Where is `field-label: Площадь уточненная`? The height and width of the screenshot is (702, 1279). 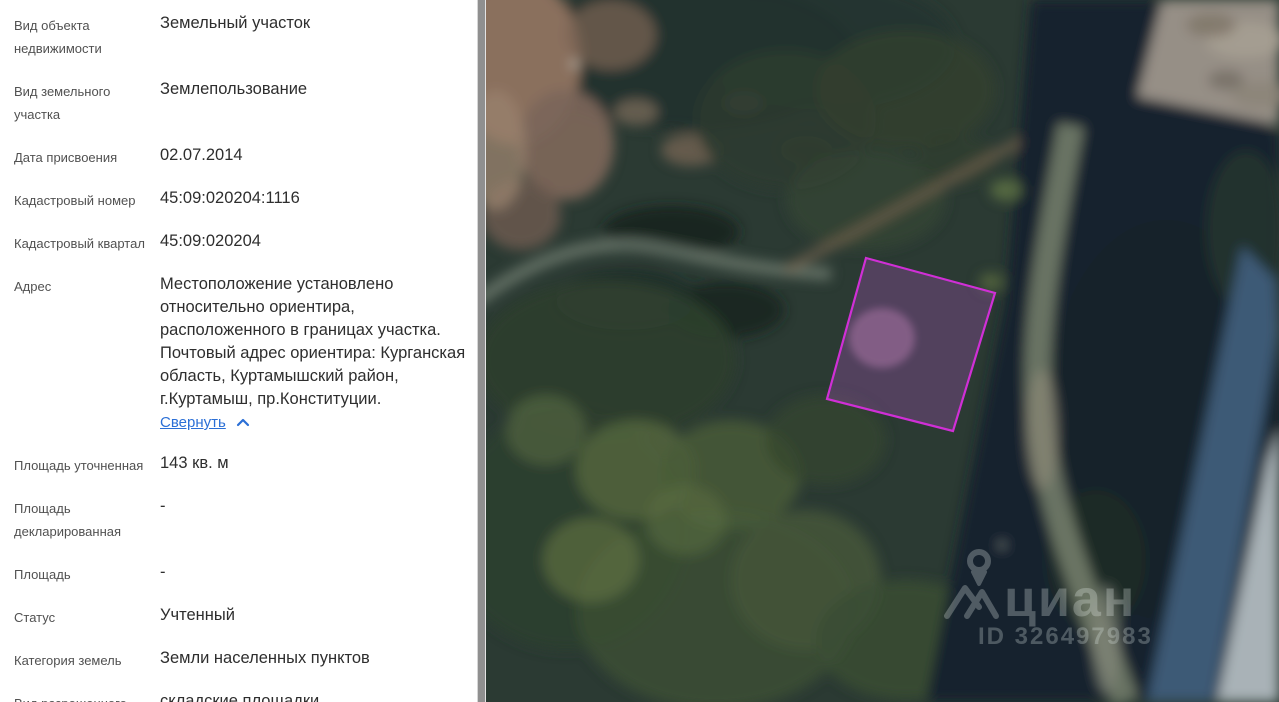 field-label: Площадь уточненная is located at coordinates (79, 465).